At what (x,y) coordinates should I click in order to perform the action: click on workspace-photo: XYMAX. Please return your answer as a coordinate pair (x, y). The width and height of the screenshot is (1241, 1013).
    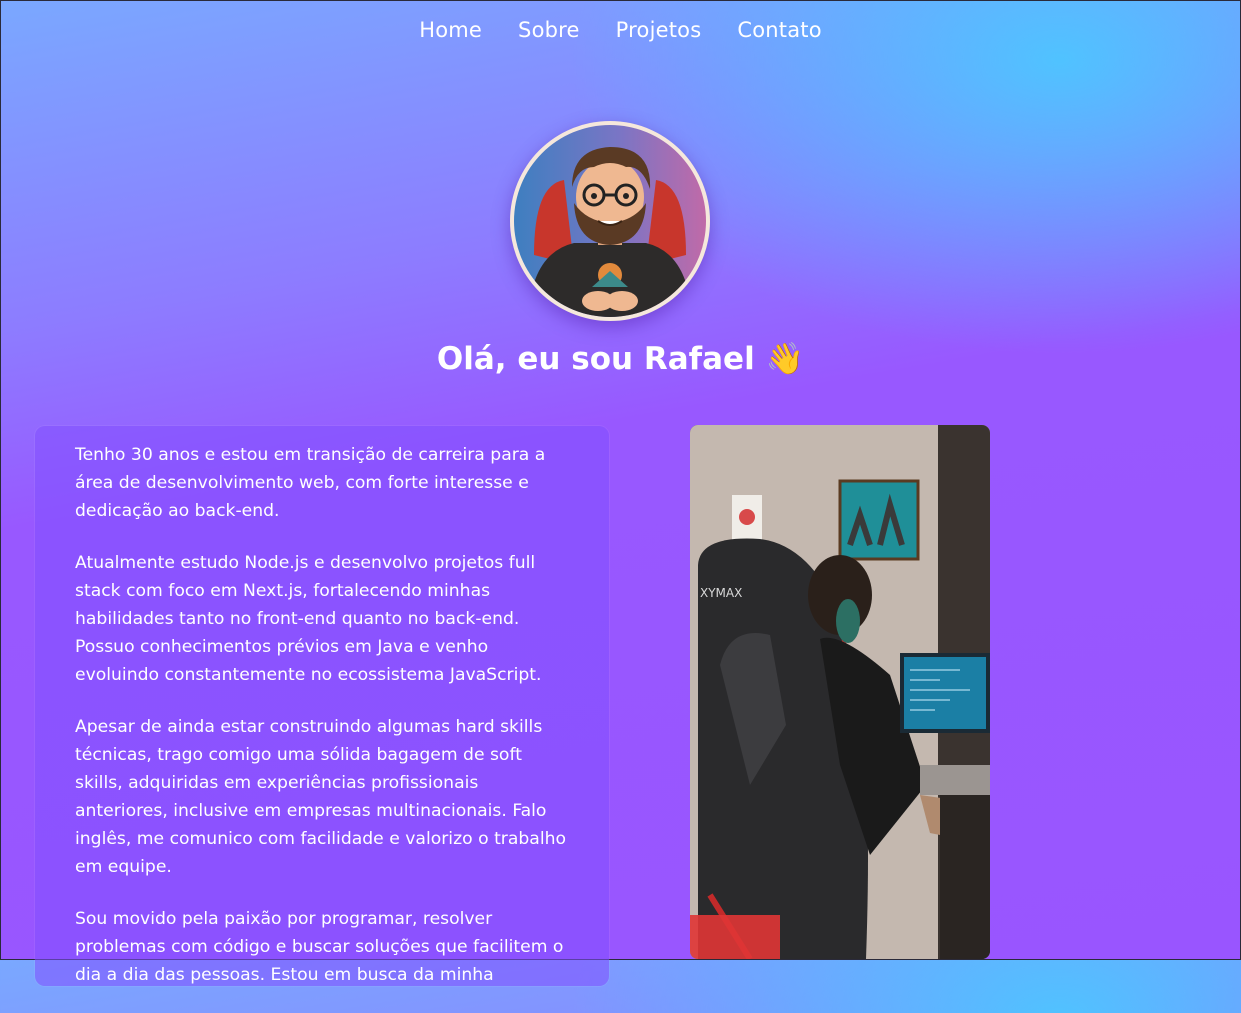
    Looking at the image, I should click on (840, 692).